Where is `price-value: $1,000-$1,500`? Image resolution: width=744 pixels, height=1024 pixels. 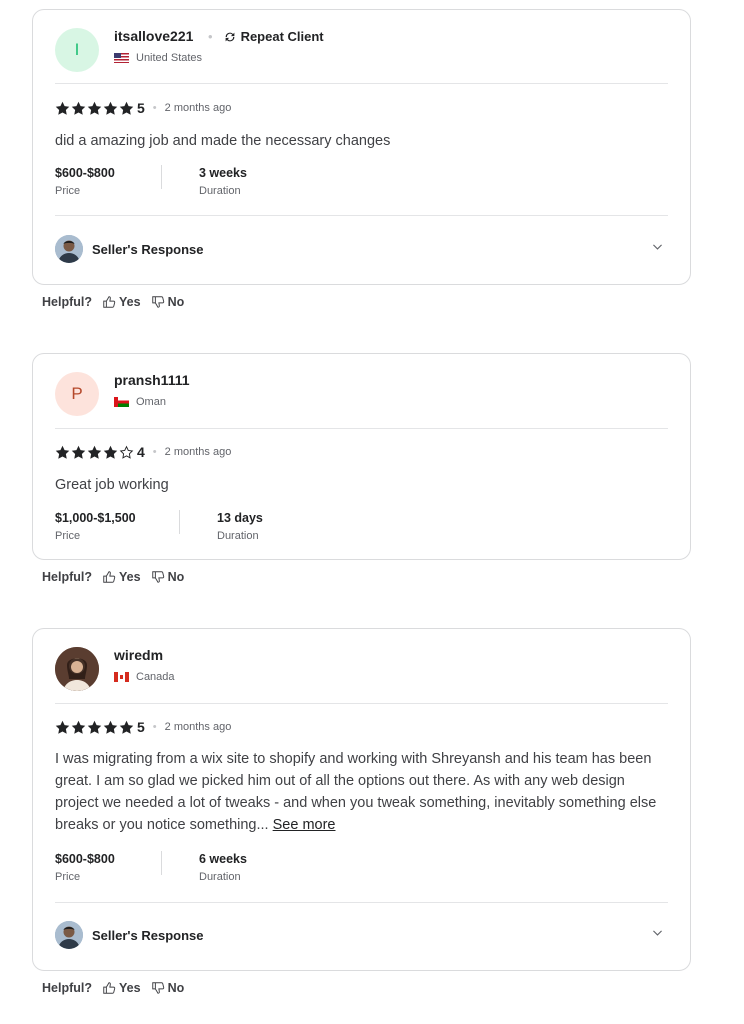 price-value: $1,000-$1,500 is located at coordinates (95, 518).